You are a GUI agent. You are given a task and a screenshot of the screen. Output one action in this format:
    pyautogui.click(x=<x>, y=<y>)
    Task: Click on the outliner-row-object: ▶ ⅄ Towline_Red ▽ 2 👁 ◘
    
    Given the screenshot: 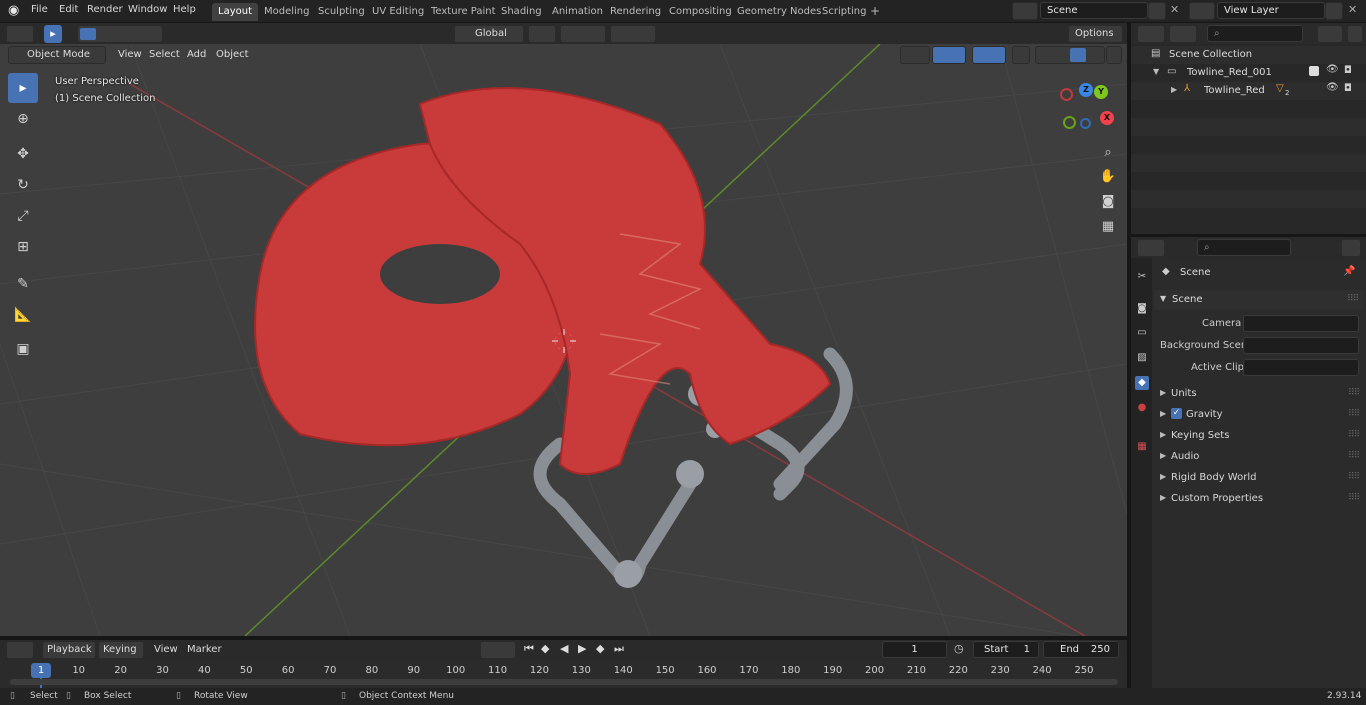 What is the action you would take?
    pyautogui.click(x=1248, y=91)
    